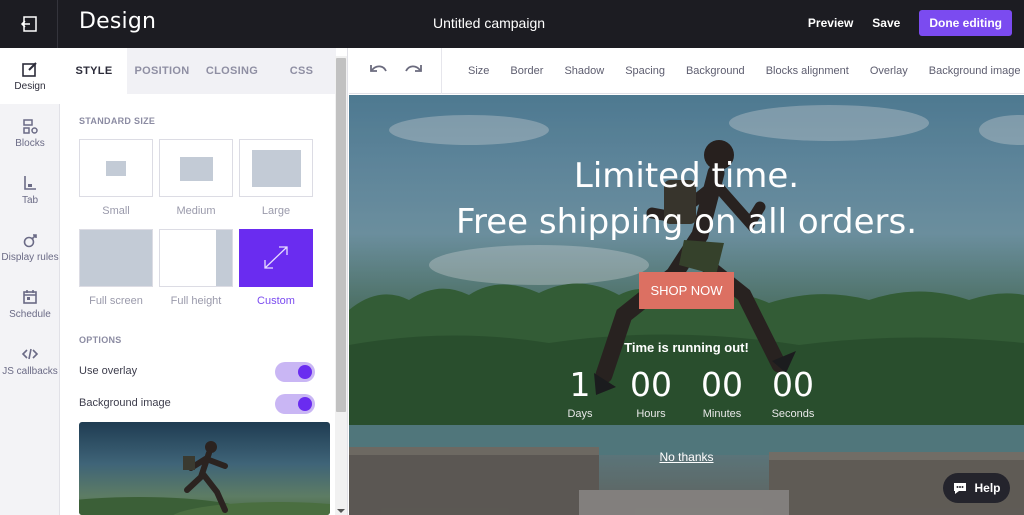  I want to click on size-custom-option, so click(276, 258).